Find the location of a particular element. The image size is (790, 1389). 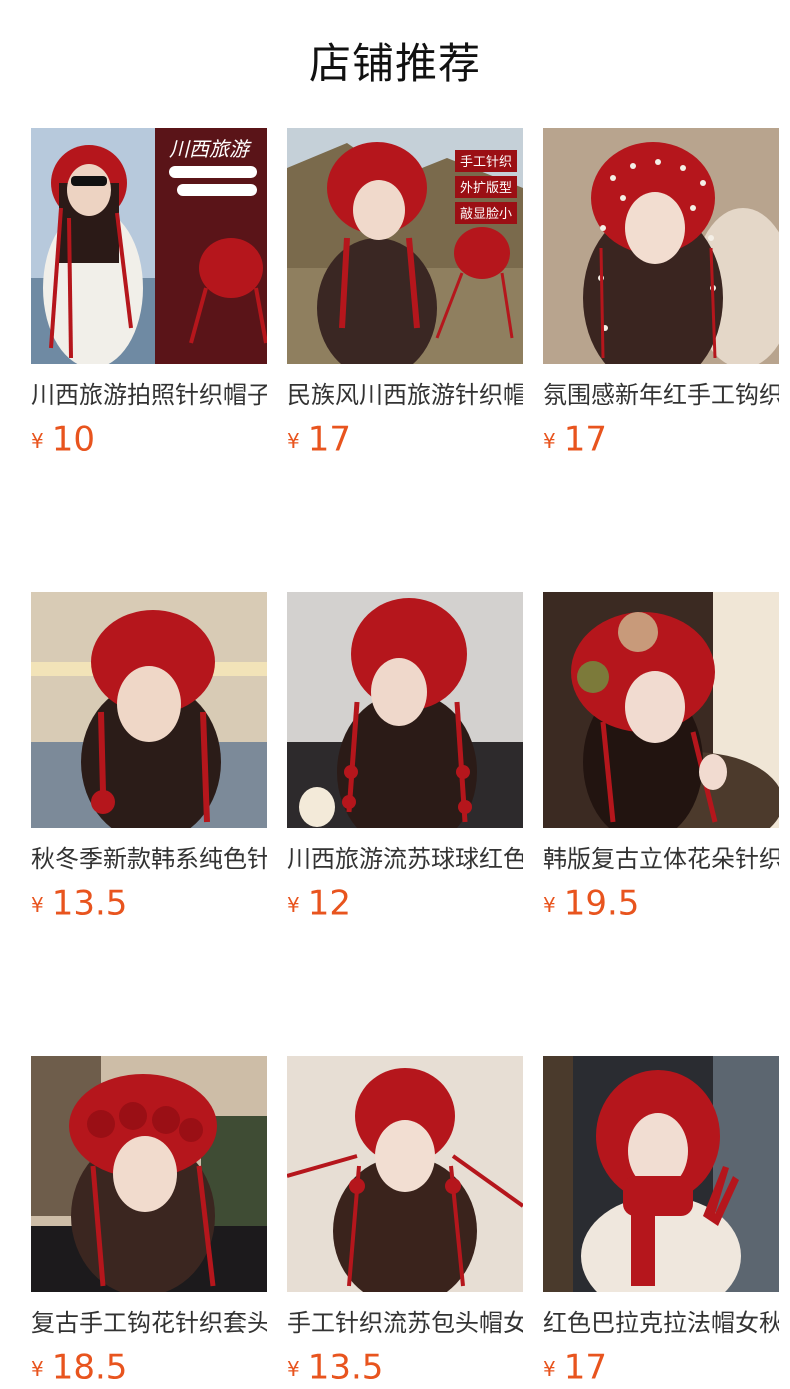

product-image: 手工针织 外扩版型 敲显脸小 is located at coordinates (405, 246).